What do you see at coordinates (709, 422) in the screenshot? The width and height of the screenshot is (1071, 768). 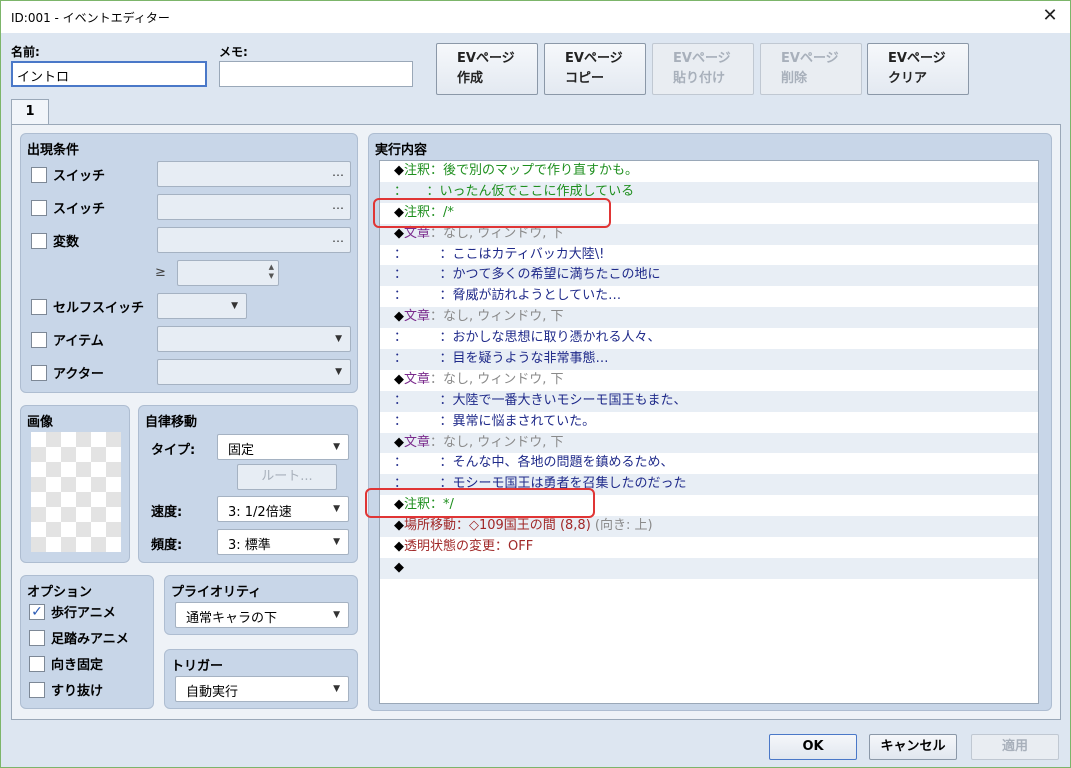 I see `command-line: ： ：異常に悩まされていた。` at bounding box center [709, 422].